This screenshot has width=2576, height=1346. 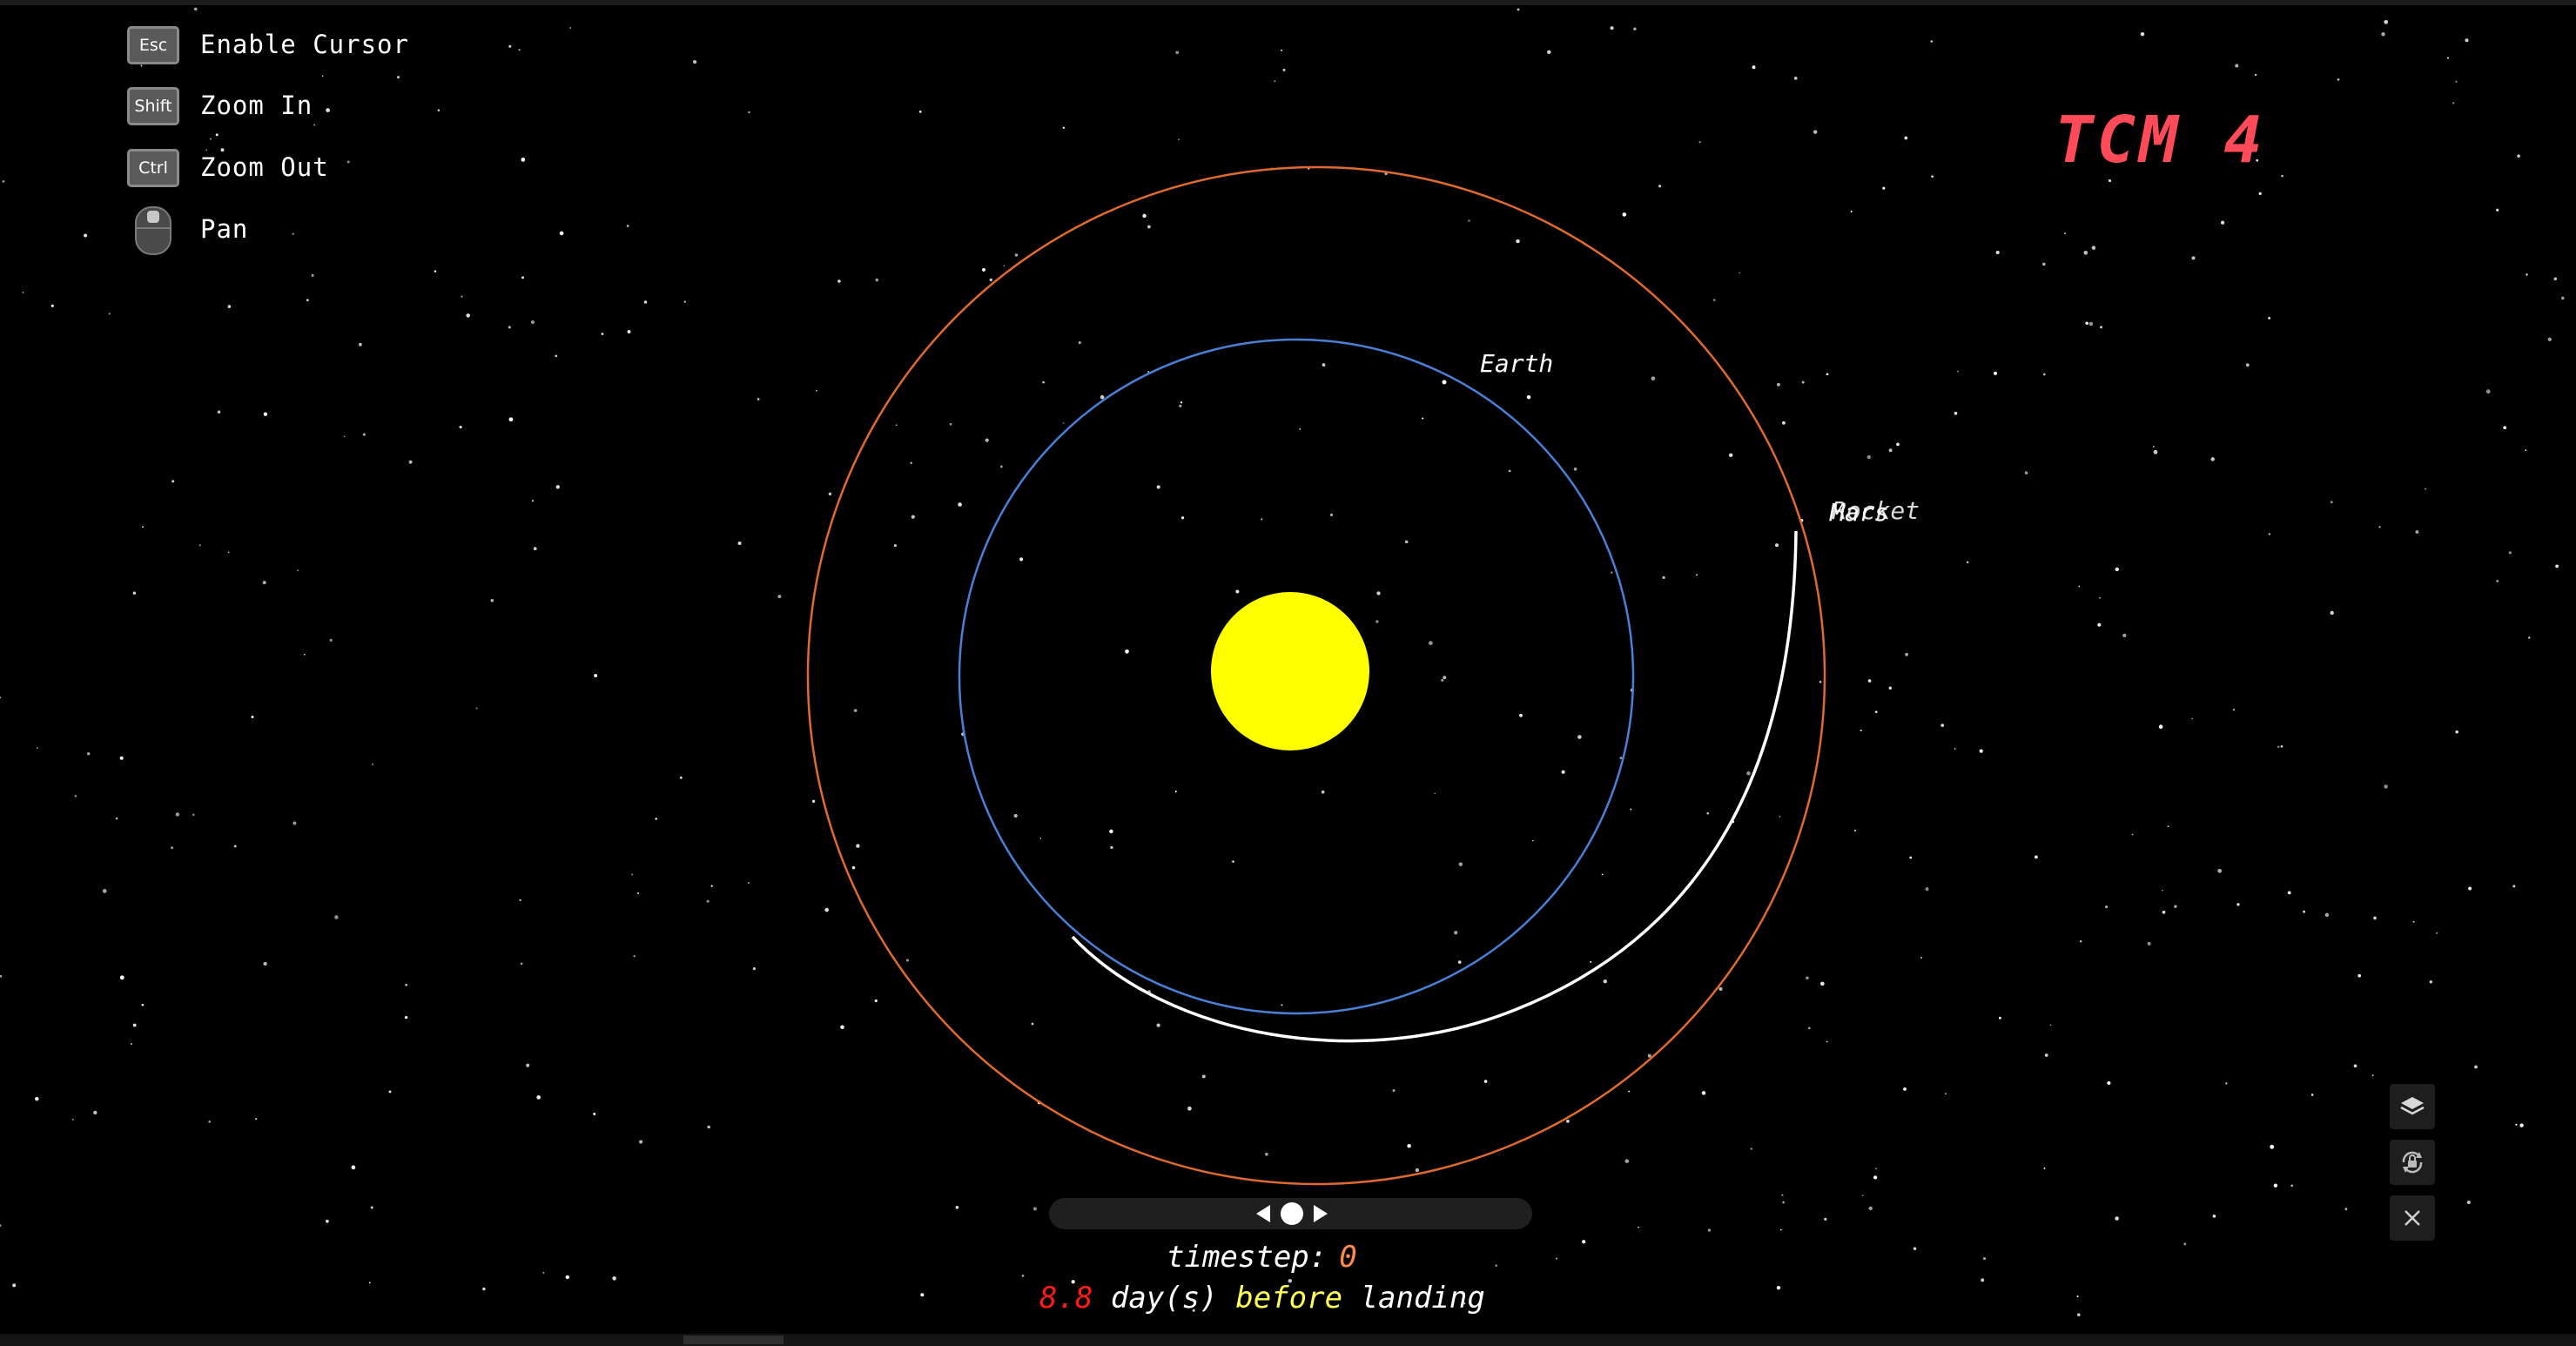 I want to click on sun, so click(x=1290, y=671).